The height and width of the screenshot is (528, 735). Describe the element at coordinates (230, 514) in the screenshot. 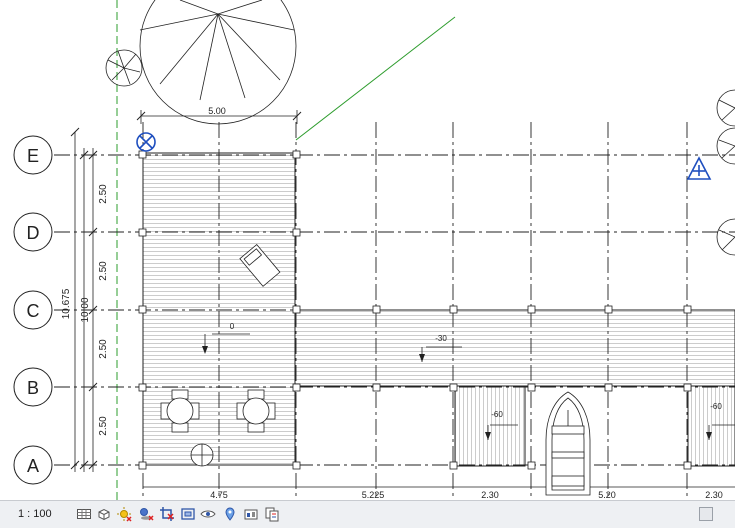

I see `reveal-hidden-icon` at that location.